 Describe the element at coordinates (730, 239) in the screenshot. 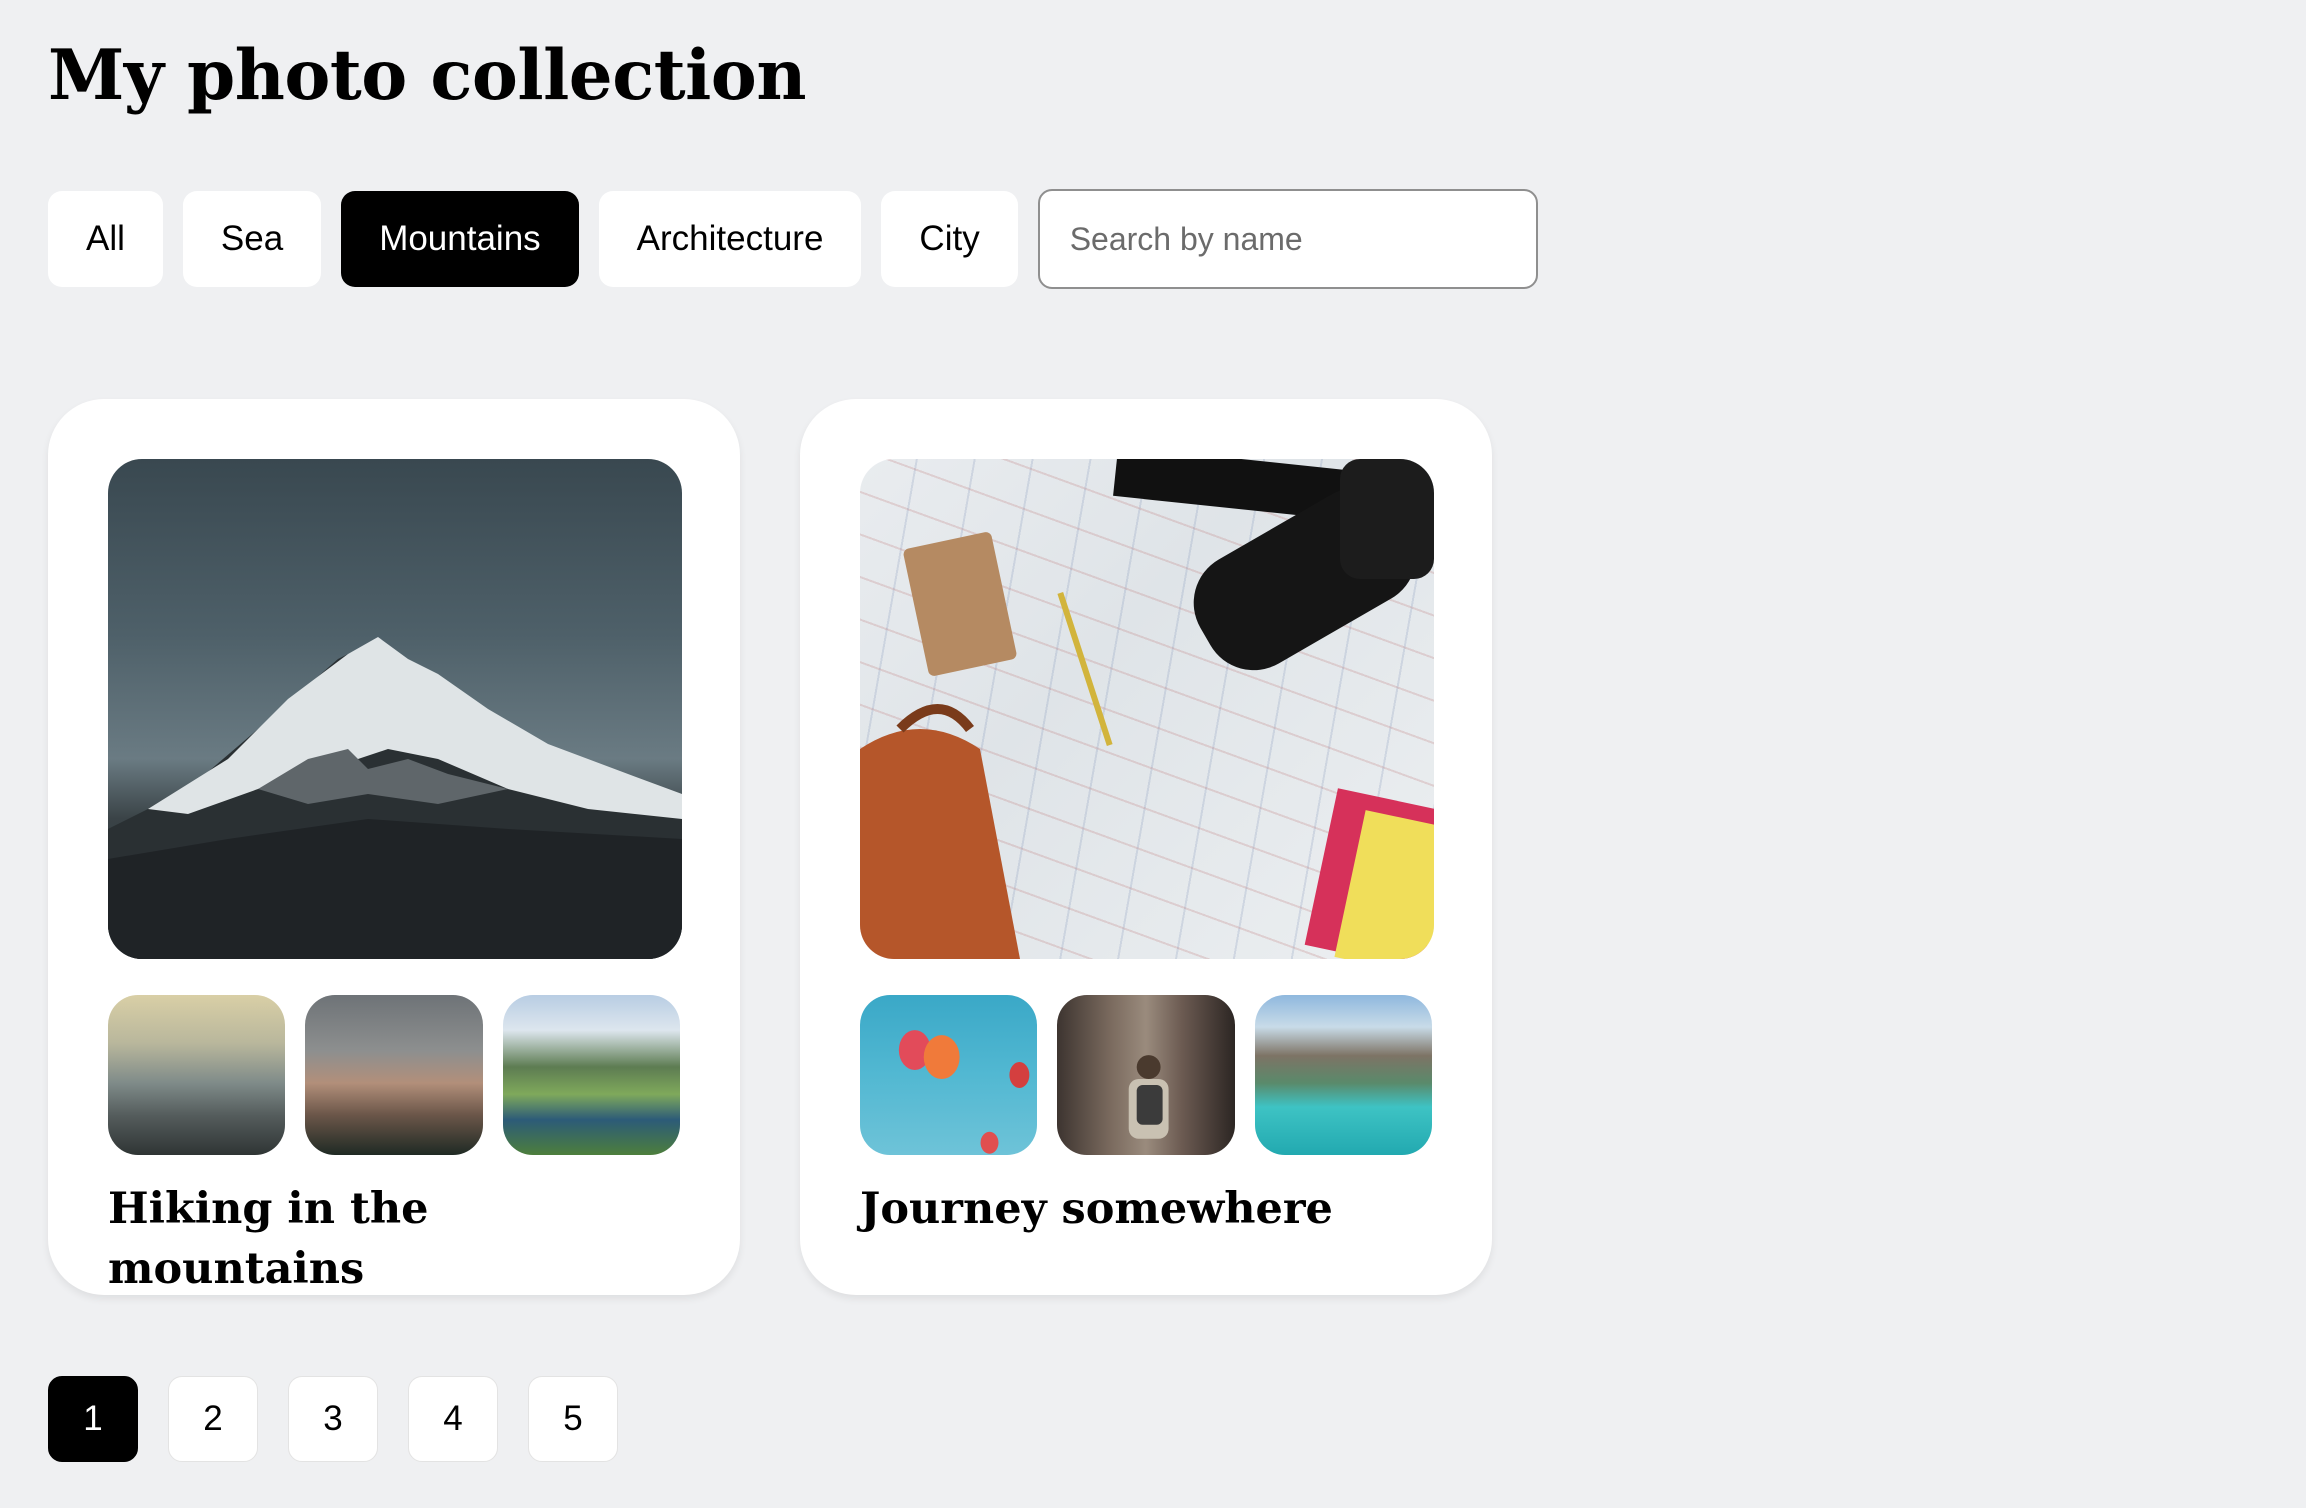

I see `filter-chip-architecture: Architecture` at that location.